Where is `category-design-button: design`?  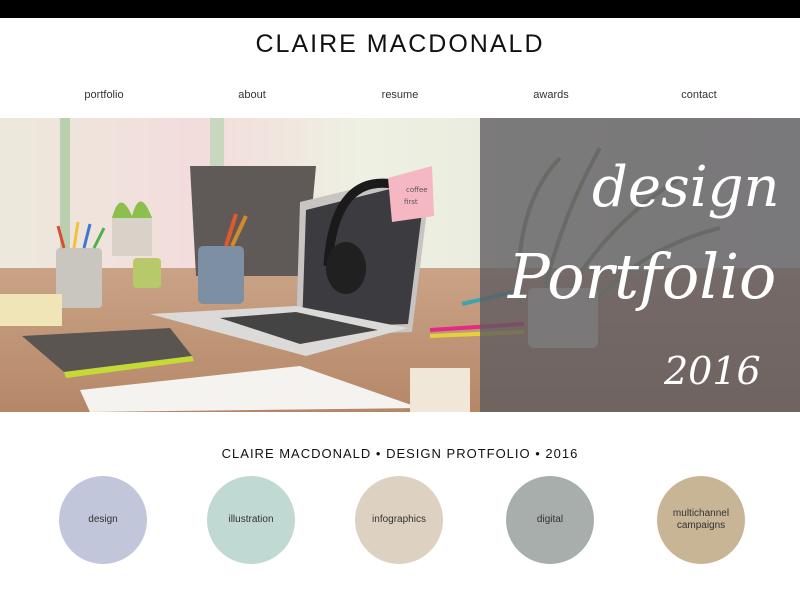 category-design-button: design is located at coordinates (103, 520).